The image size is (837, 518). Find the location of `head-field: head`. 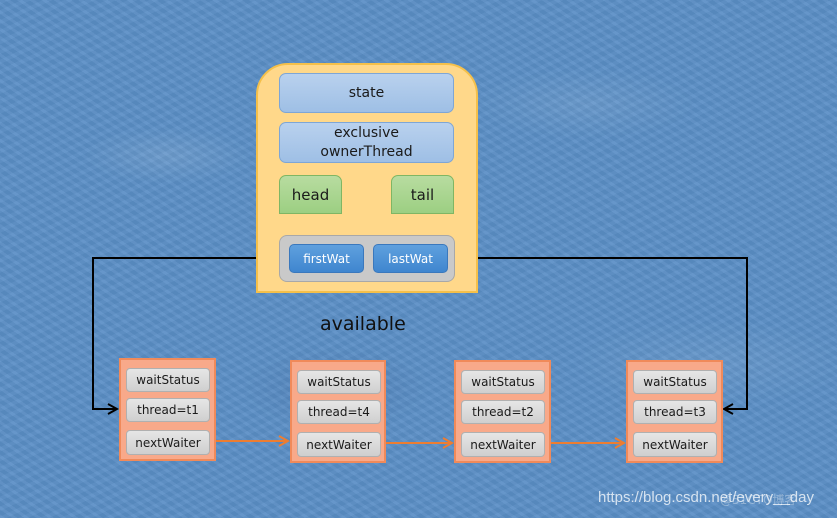

head-field: head is located at coordinates (310, 194).